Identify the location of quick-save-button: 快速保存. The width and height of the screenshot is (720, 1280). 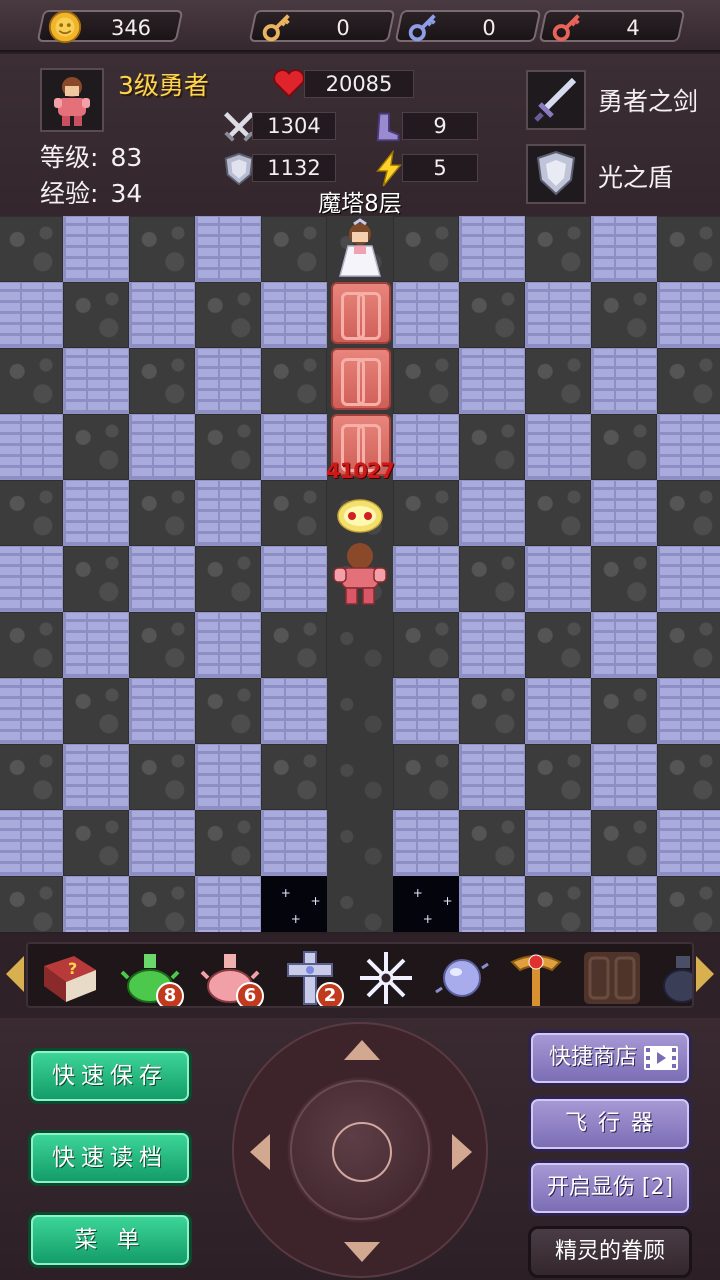
(110, 1076).